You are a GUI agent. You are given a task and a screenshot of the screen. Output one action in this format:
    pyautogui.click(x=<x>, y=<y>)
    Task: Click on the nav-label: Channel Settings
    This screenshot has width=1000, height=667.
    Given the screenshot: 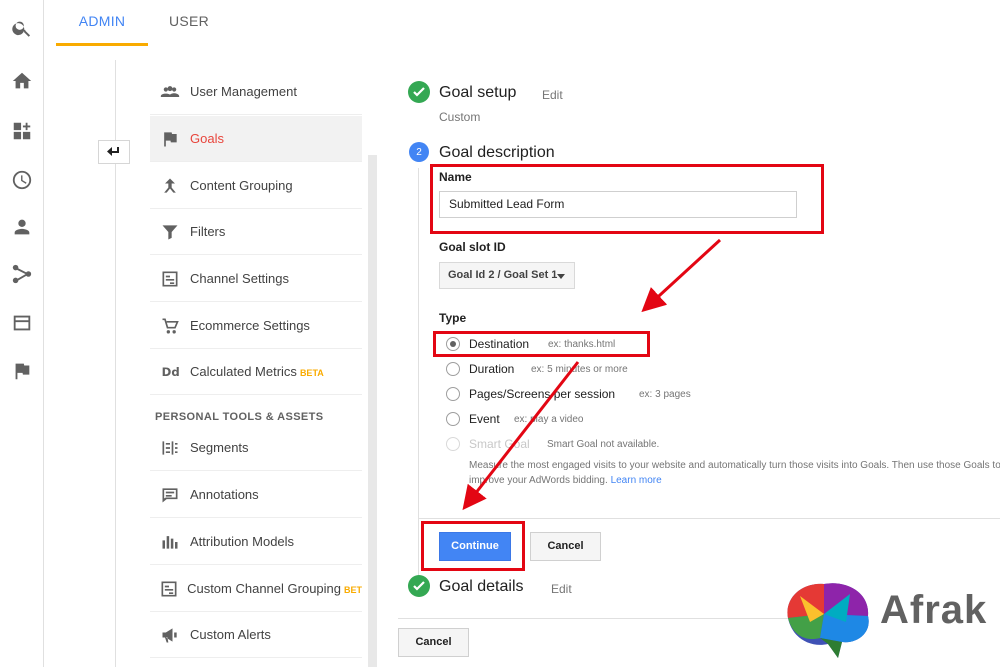 What is the action you would take?
    pyautogui.click(x=240, y=278)
    